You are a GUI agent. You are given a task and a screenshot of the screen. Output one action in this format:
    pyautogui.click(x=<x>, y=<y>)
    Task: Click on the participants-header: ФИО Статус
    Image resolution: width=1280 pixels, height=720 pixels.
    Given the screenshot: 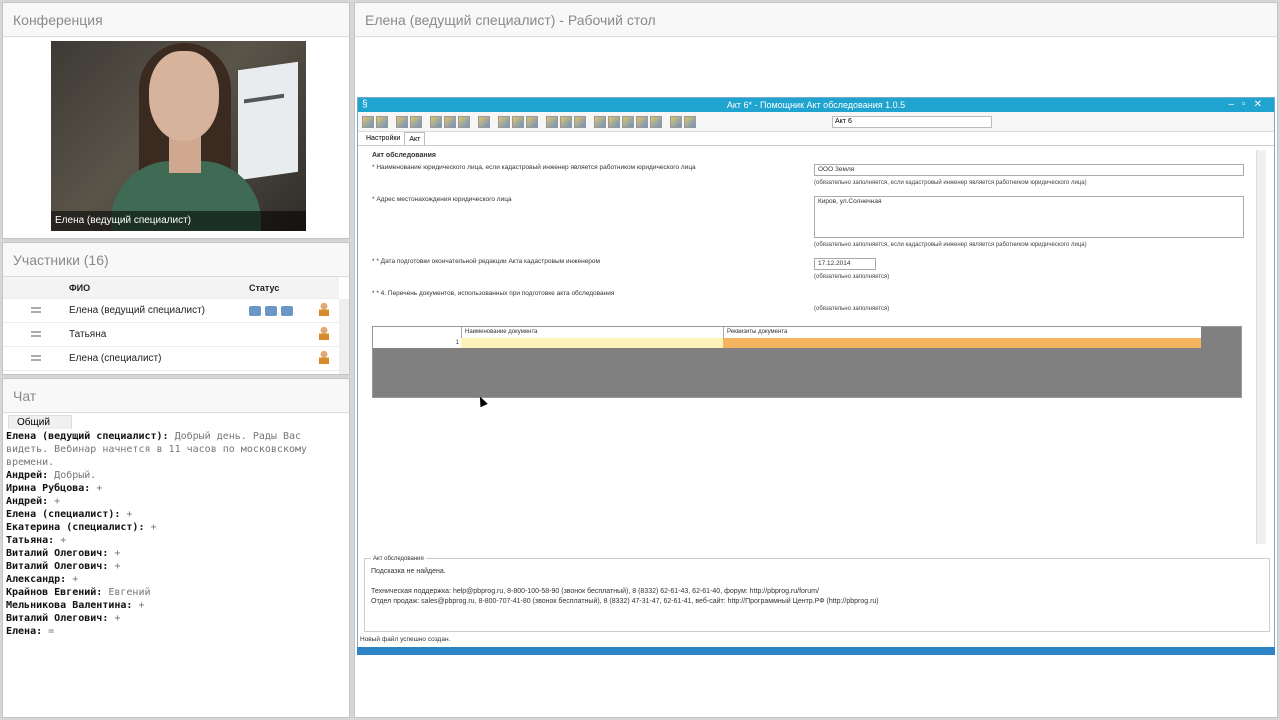 What is the action you would take?
    pyautogui.click(x=171, y=288)
    